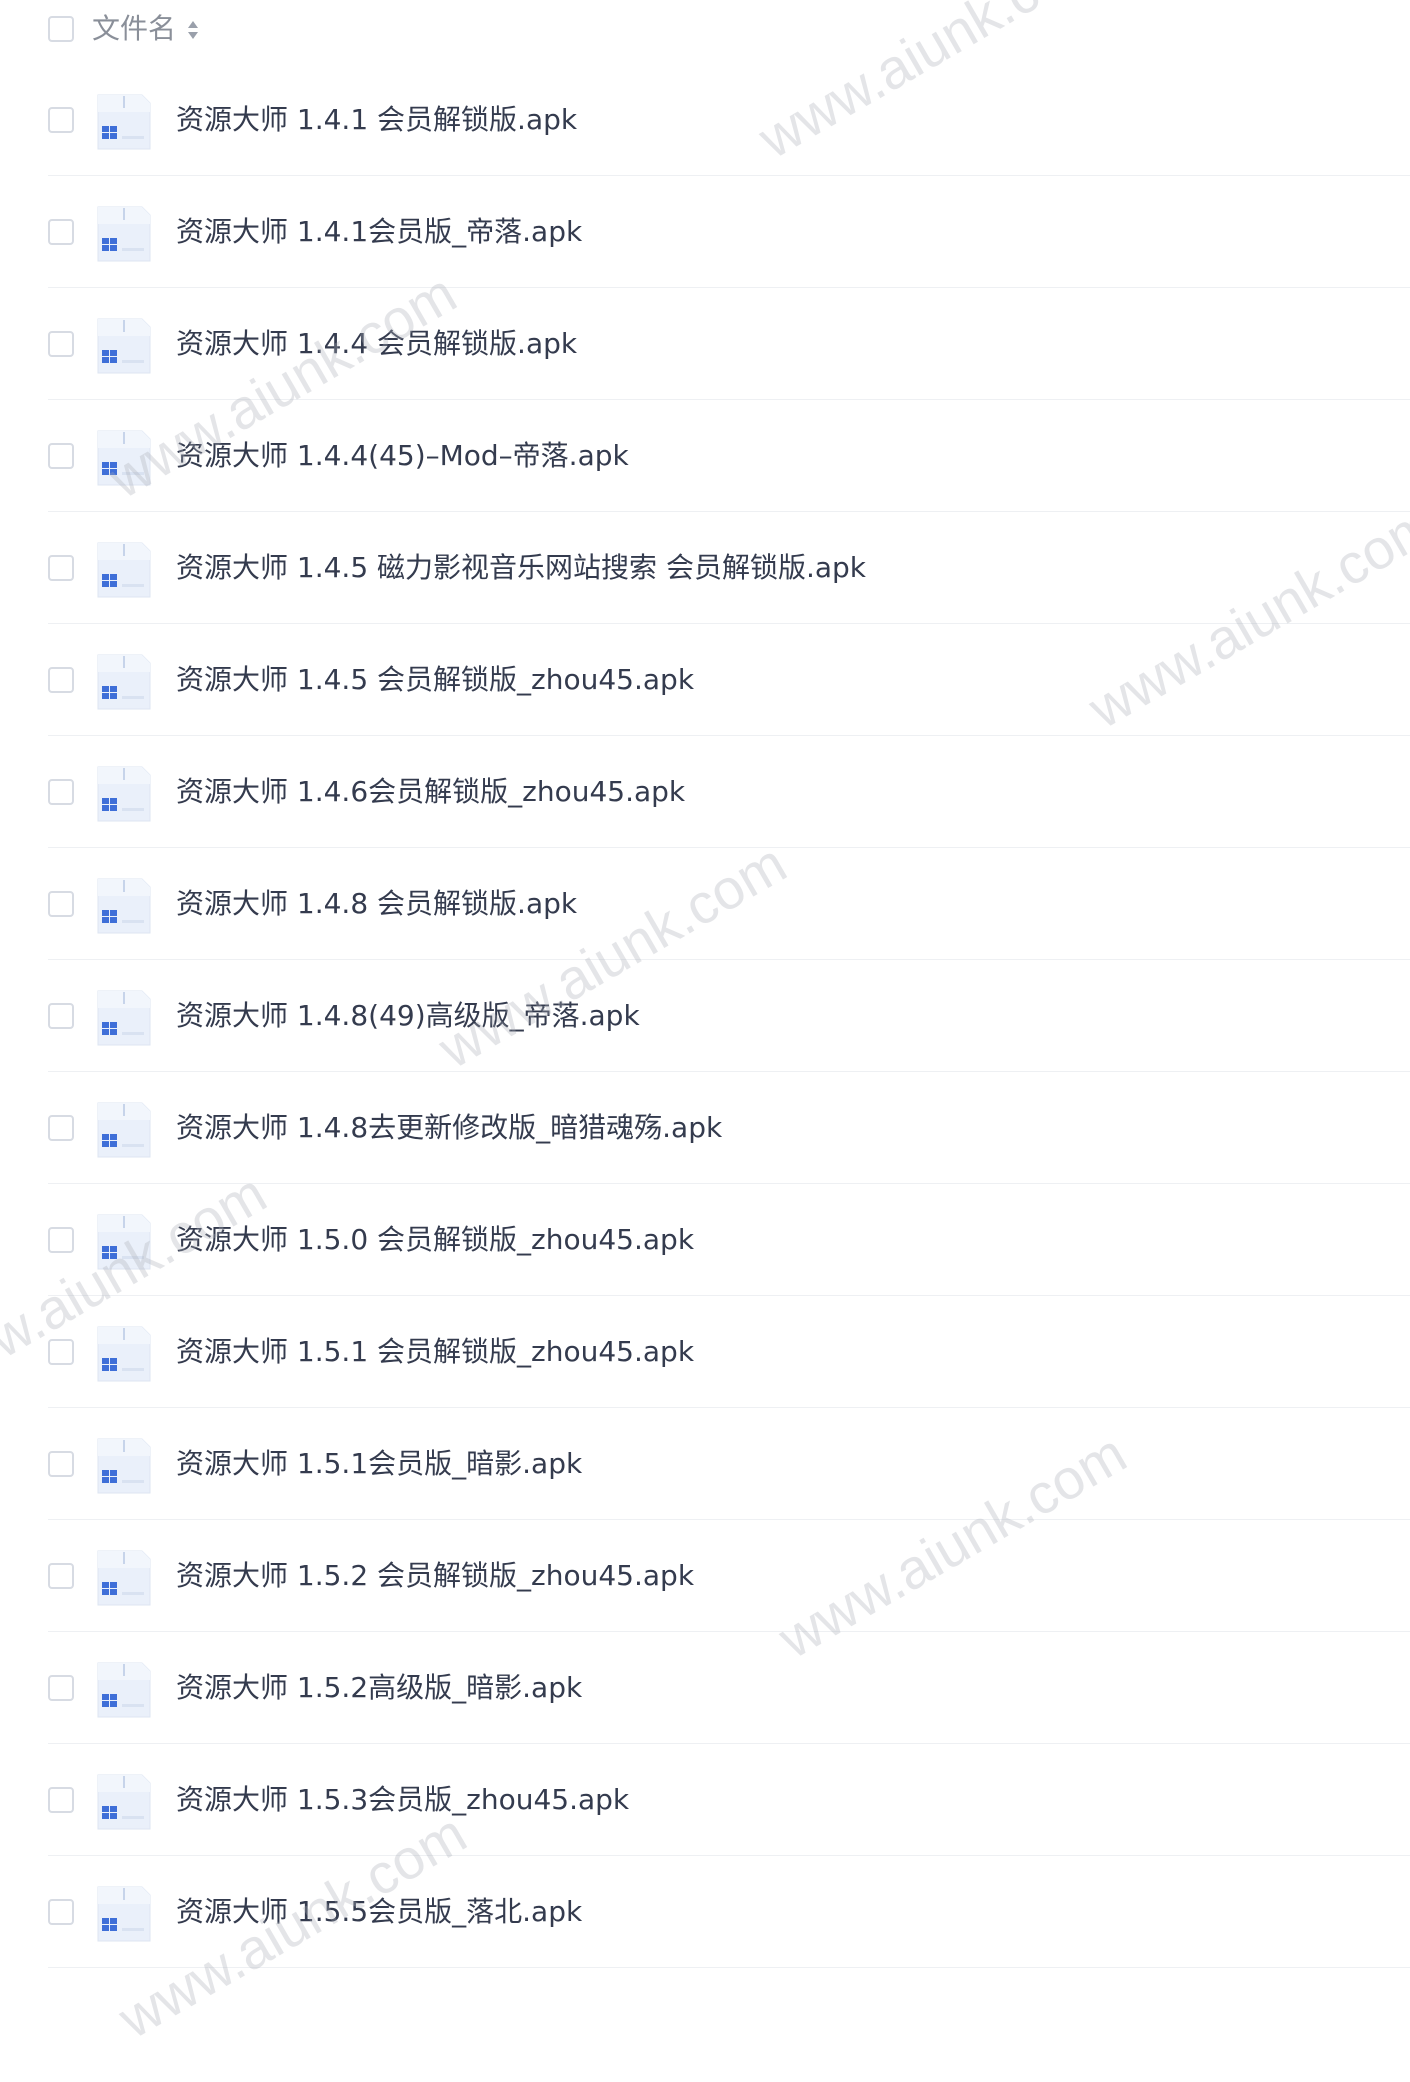  Describe the element at coordinates (705, 680) in the screenshot. I see `file-row: 资源大师 1.4.5 会员解锁版_zhou45.apk` at that location.